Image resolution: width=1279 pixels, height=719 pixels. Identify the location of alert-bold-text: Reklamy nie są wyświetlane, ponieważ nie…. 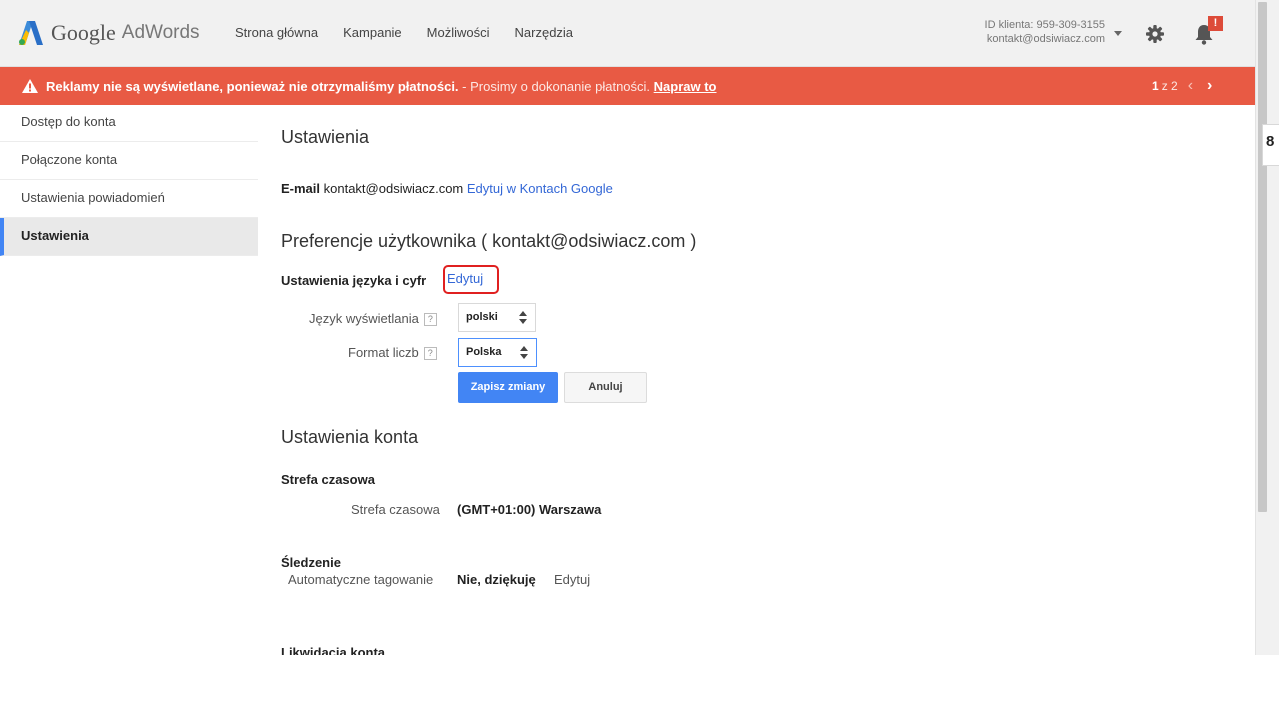
(252, 86).